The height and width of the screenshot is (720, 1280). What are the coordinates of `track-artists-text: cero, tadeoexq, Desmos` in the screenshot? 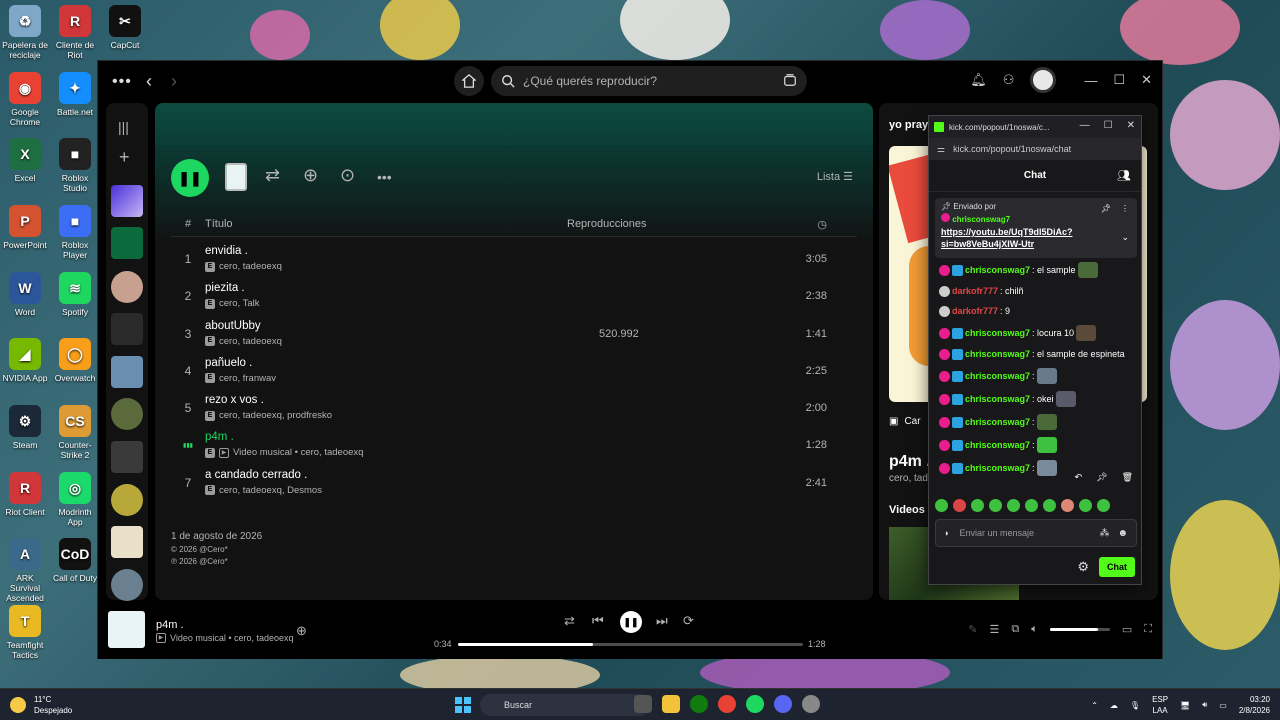 It's located at (270, 490).